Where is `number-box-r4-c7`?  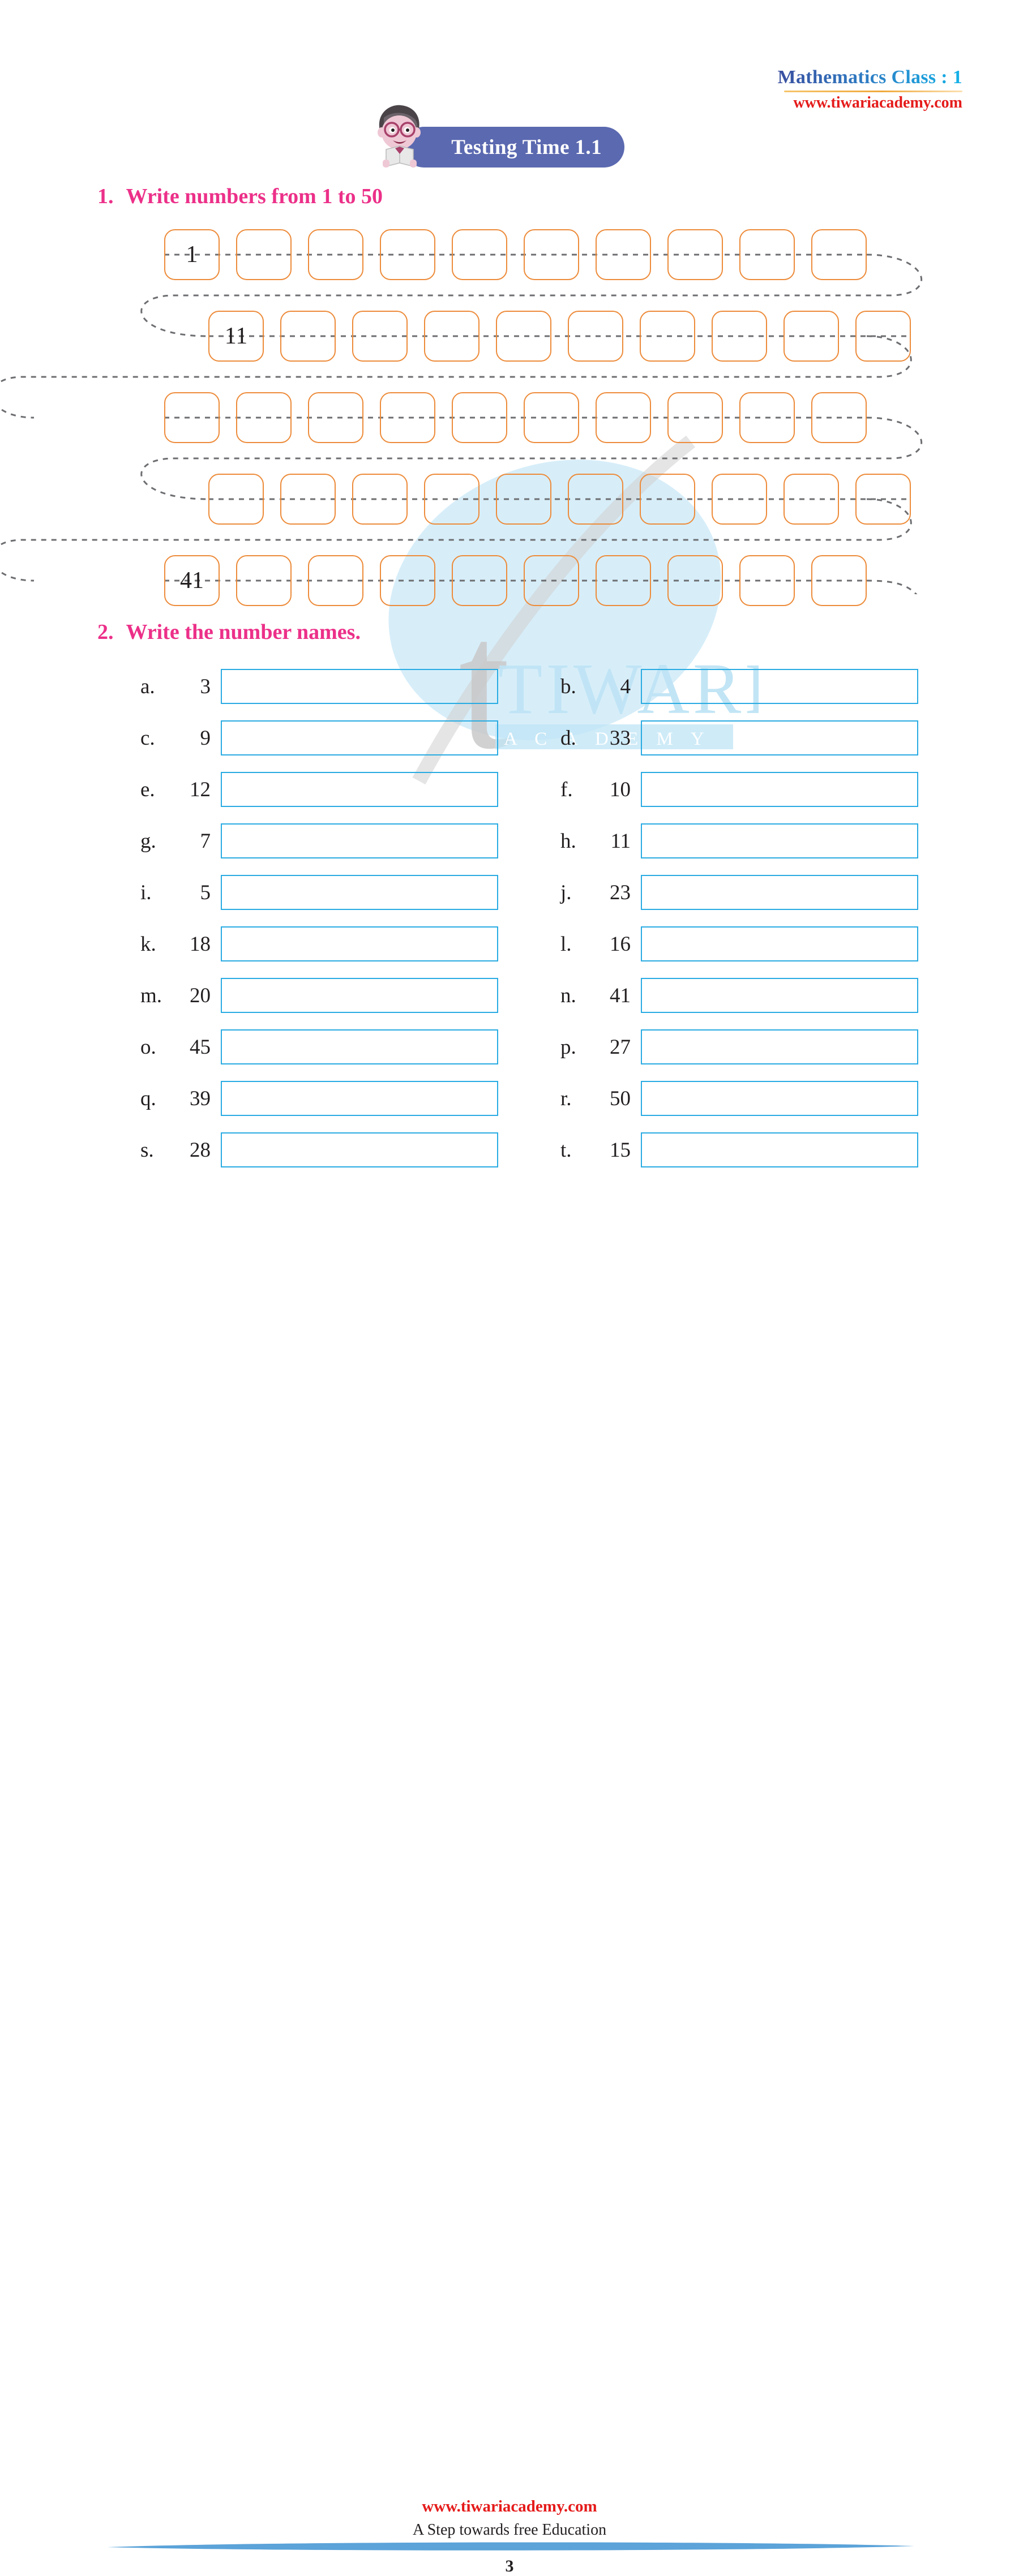 number-box-r4-c7 is located at coordinates (695, 581).